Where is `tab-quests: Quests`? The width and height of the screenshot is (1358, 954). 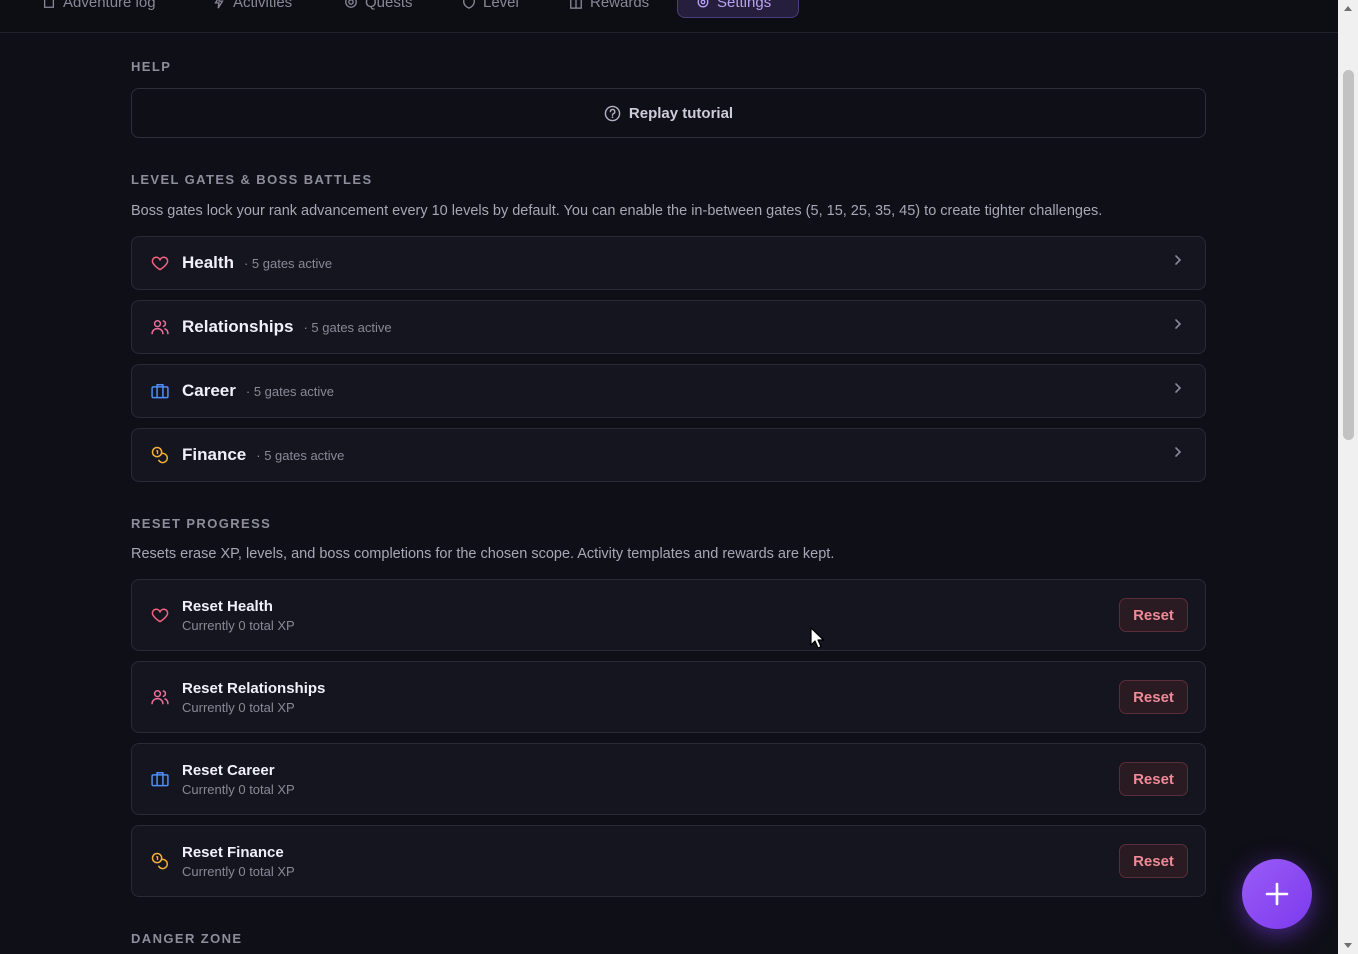
tab-quests: Quests is located at coordinates (378, 9).